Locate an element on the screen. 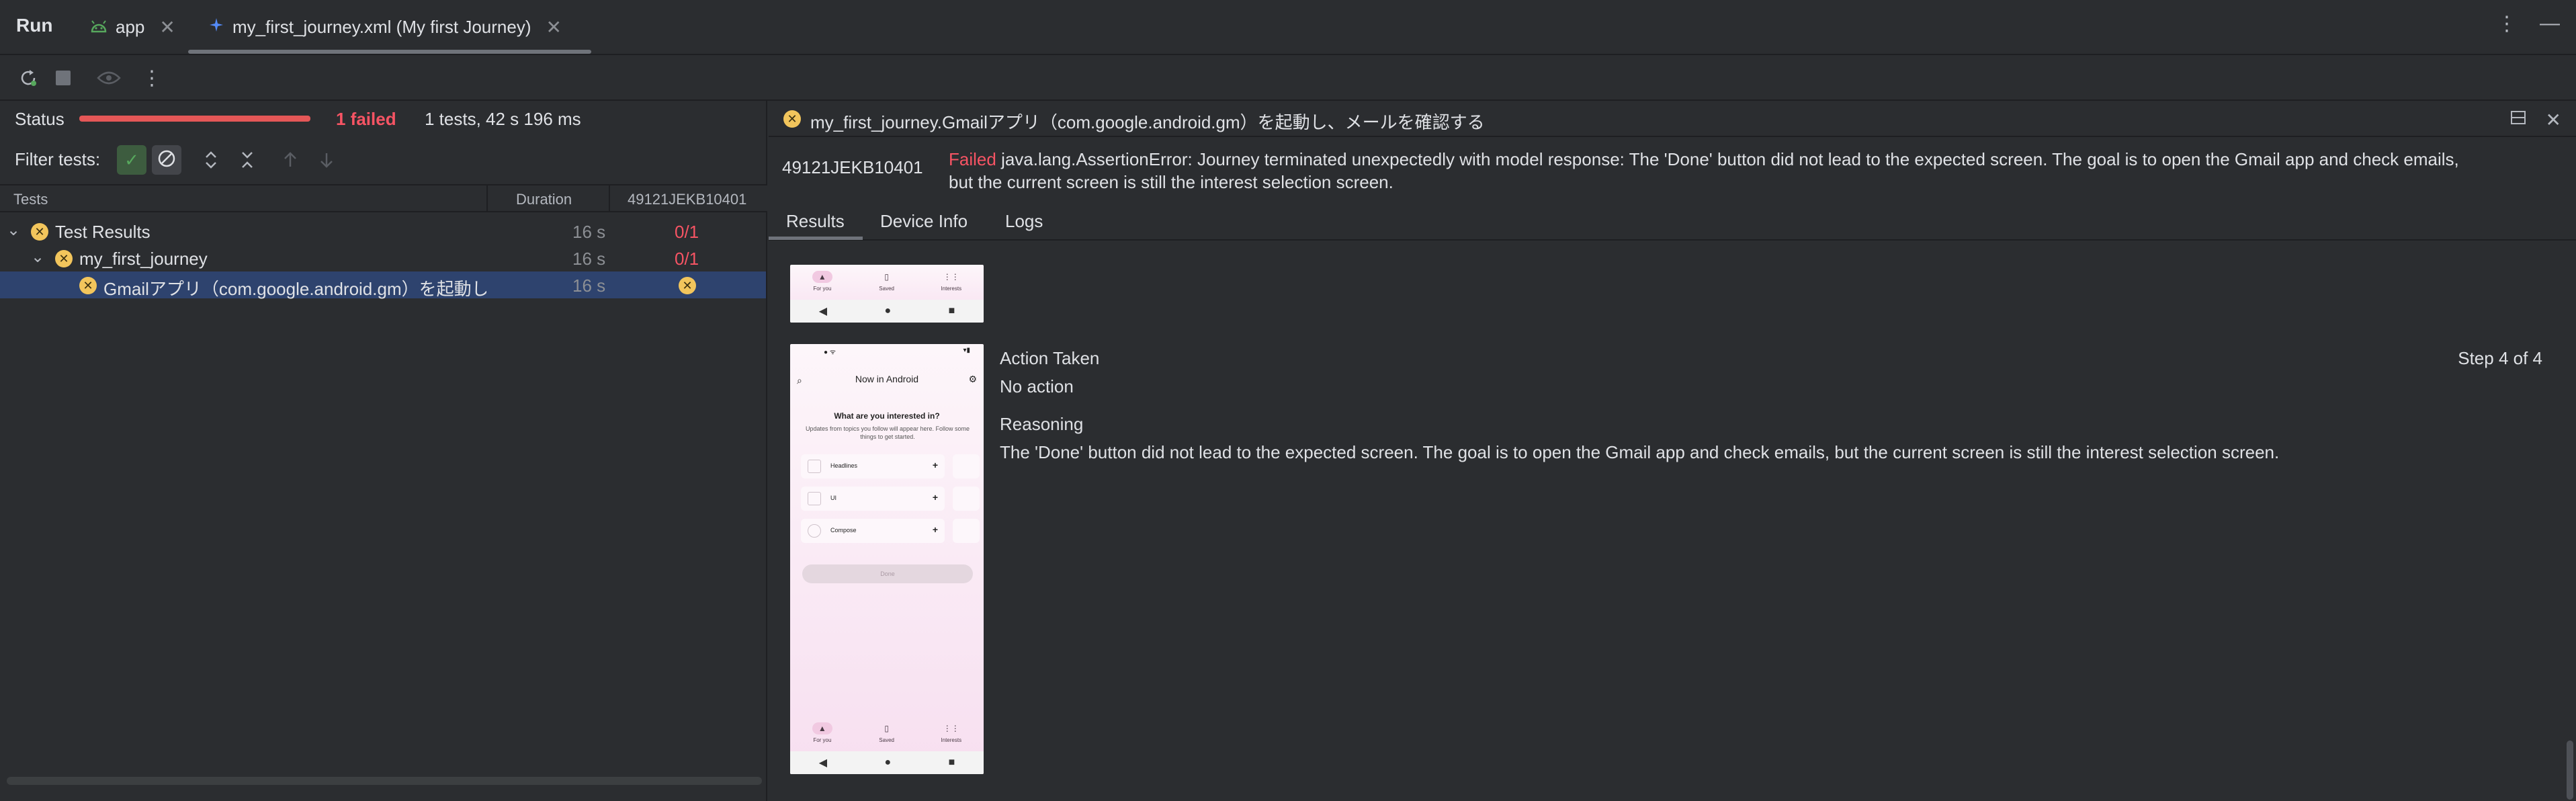 The width and height of the screenshot is (2576, 801). phone-done-button: Done is located at coordinates (887, 574).